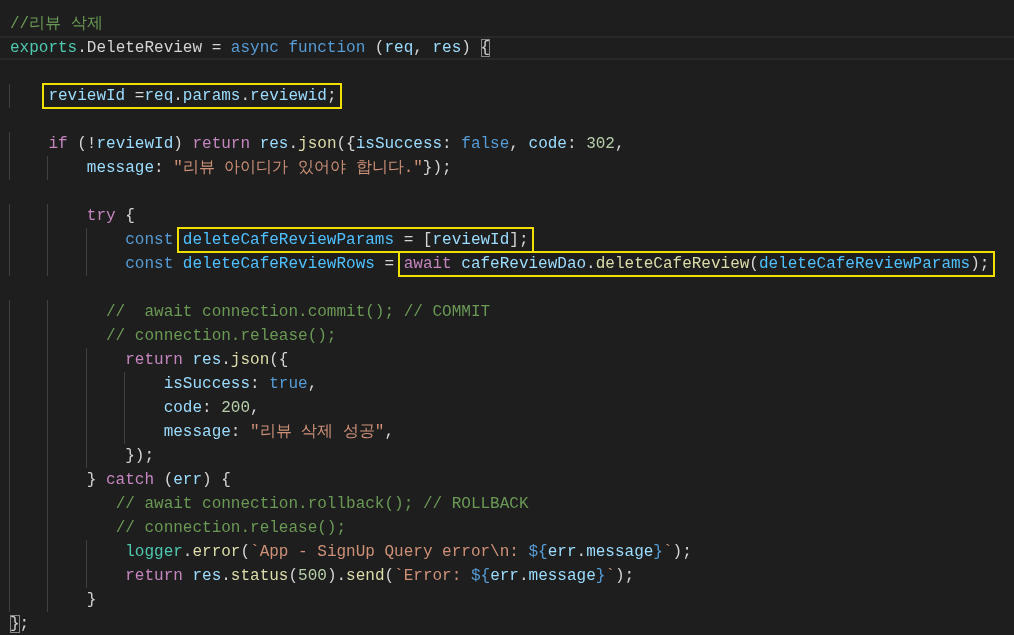 The image size is (1014, 635). I want to click on highlight-box: deleteCafeReviewParams = [reviewId];, so click(355, 240).